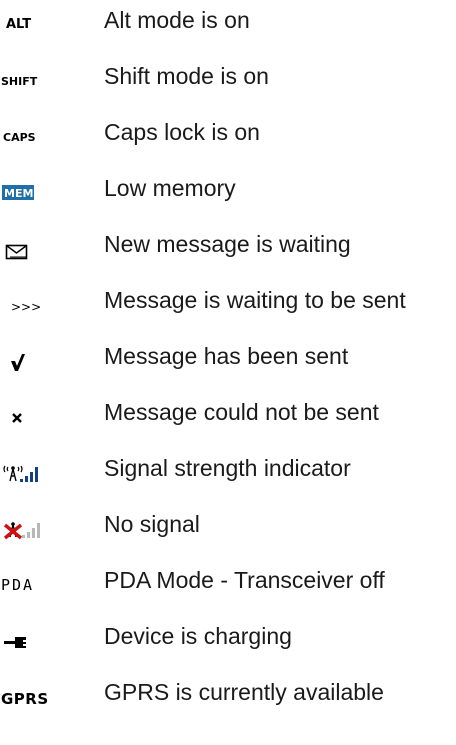 The height and width of the screenshot is (745, 456). I want to click on legend-row-gprs: GPRS GPRS is currently available, so click(228, 692).